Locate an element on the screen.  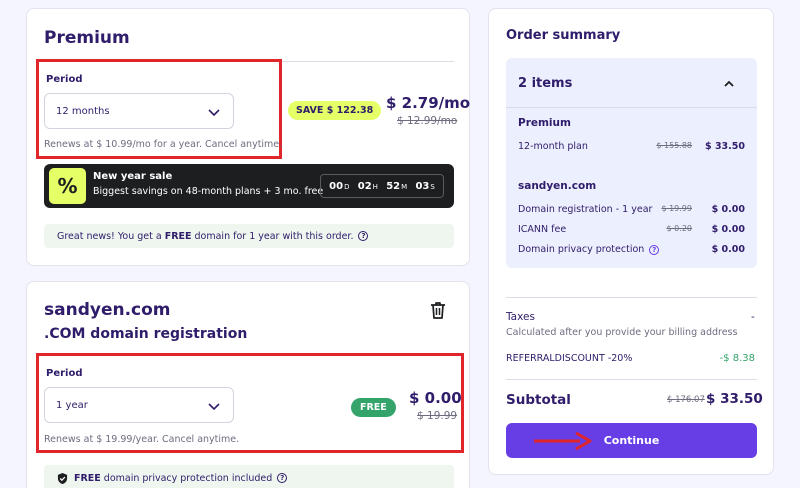
arrow-right-icon is located at coordinates (563, 441).